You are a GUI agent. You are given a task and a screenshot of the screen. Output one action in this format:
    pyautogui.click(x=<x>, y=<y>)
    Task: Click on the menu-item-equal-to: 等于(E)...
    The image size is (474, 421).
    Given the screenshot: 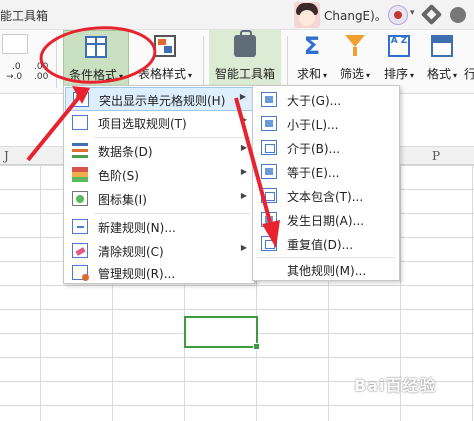 What is the action you would take?
    pyautogui.click(x=326, y=172)
    